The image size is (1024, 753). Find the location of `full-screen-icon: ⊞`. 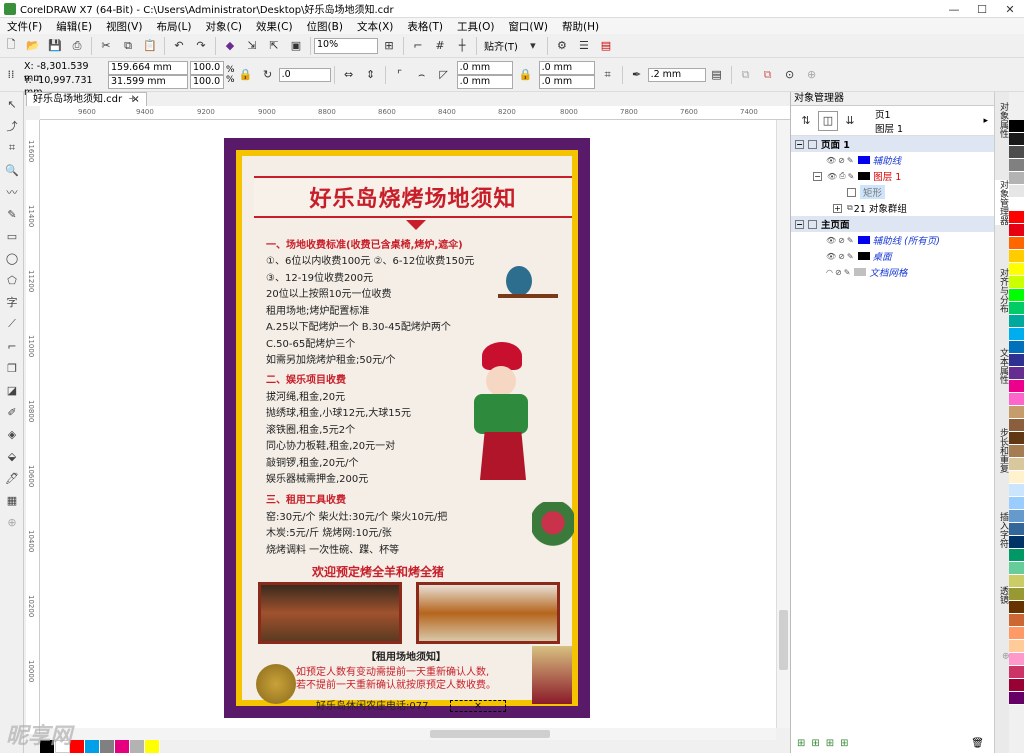

full-screen-icon: ⊞ is located at coordinates (389, 46).